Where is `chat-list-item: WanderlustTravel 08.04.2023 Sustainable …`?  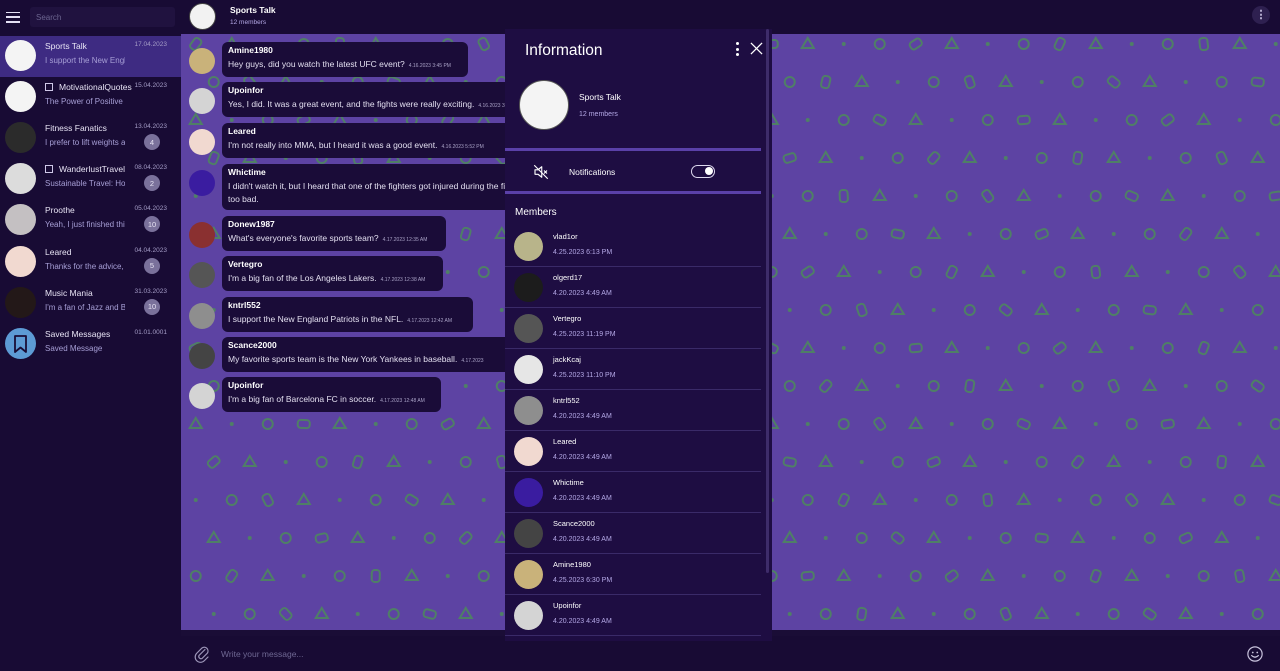 chat-list-item: WanderlustTravel 08.04.2023 Sustainable … is located at coordinates (90, 179).